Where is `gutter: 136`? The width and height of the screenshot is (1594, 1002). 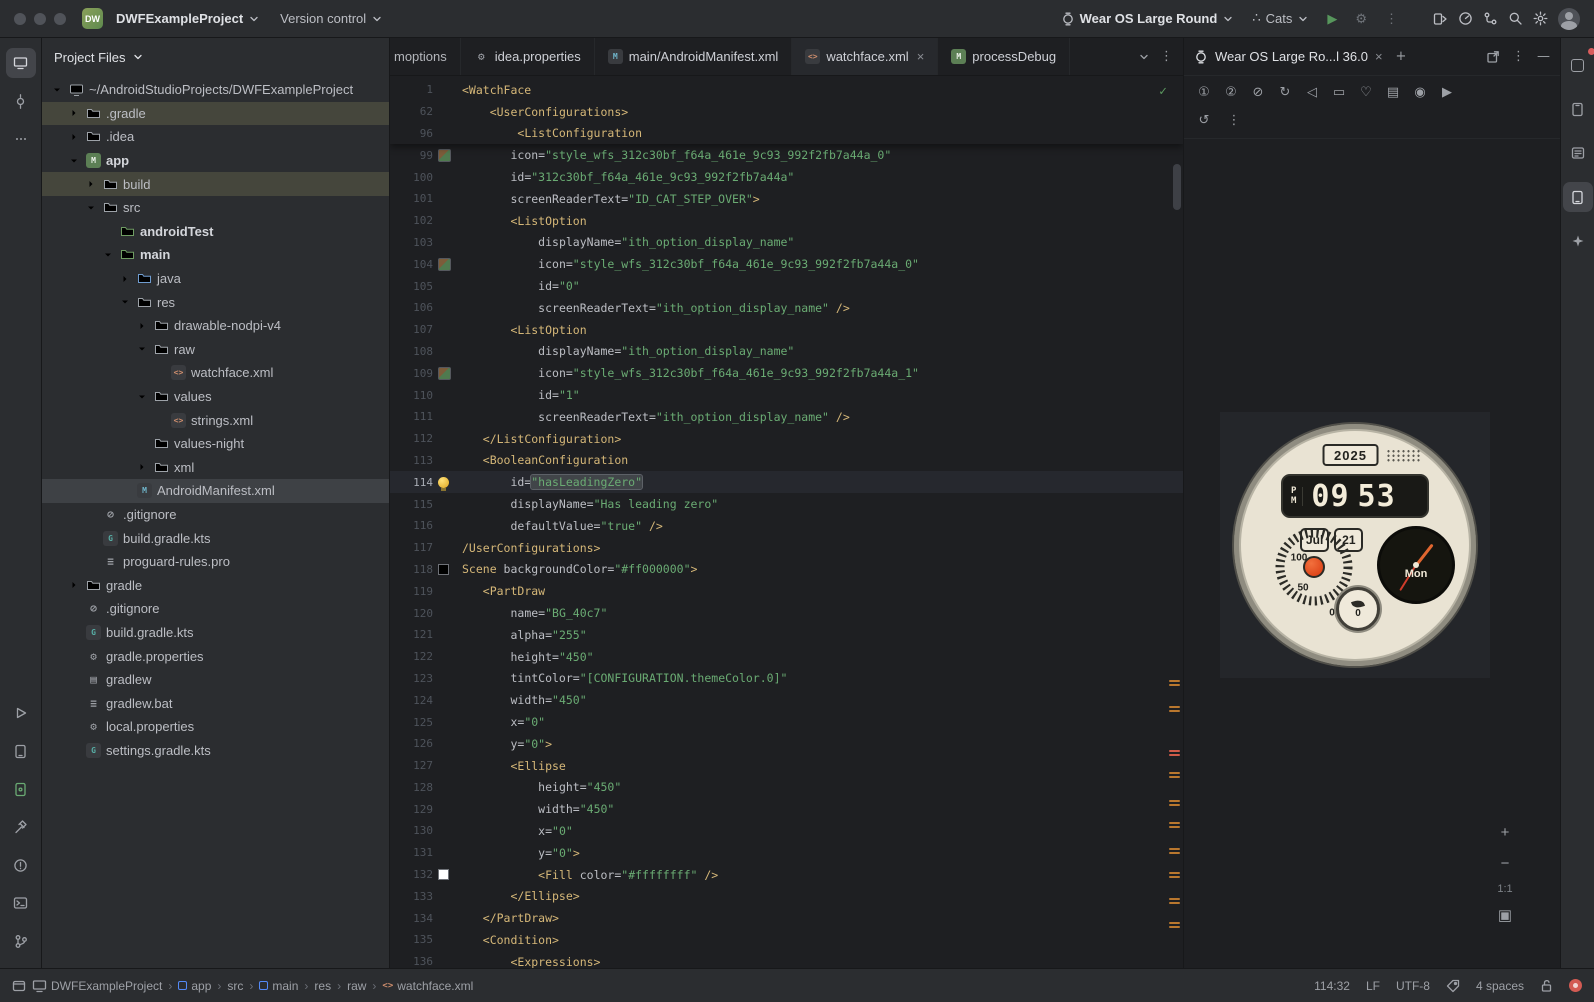 gutter: 136 is located at coordinates (426, 961).